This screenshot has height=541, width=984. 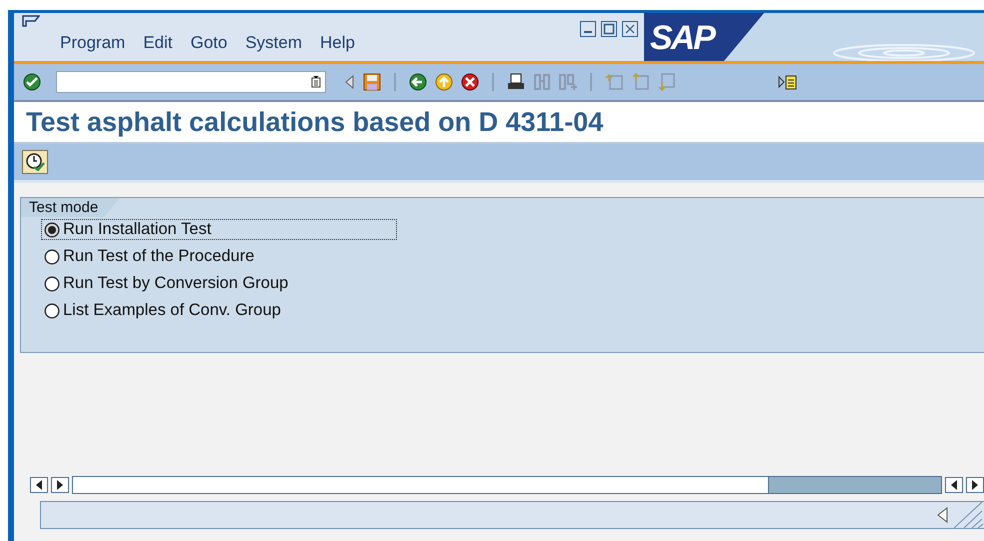 I want to click on menu-icon, so click(x=31, y=22).